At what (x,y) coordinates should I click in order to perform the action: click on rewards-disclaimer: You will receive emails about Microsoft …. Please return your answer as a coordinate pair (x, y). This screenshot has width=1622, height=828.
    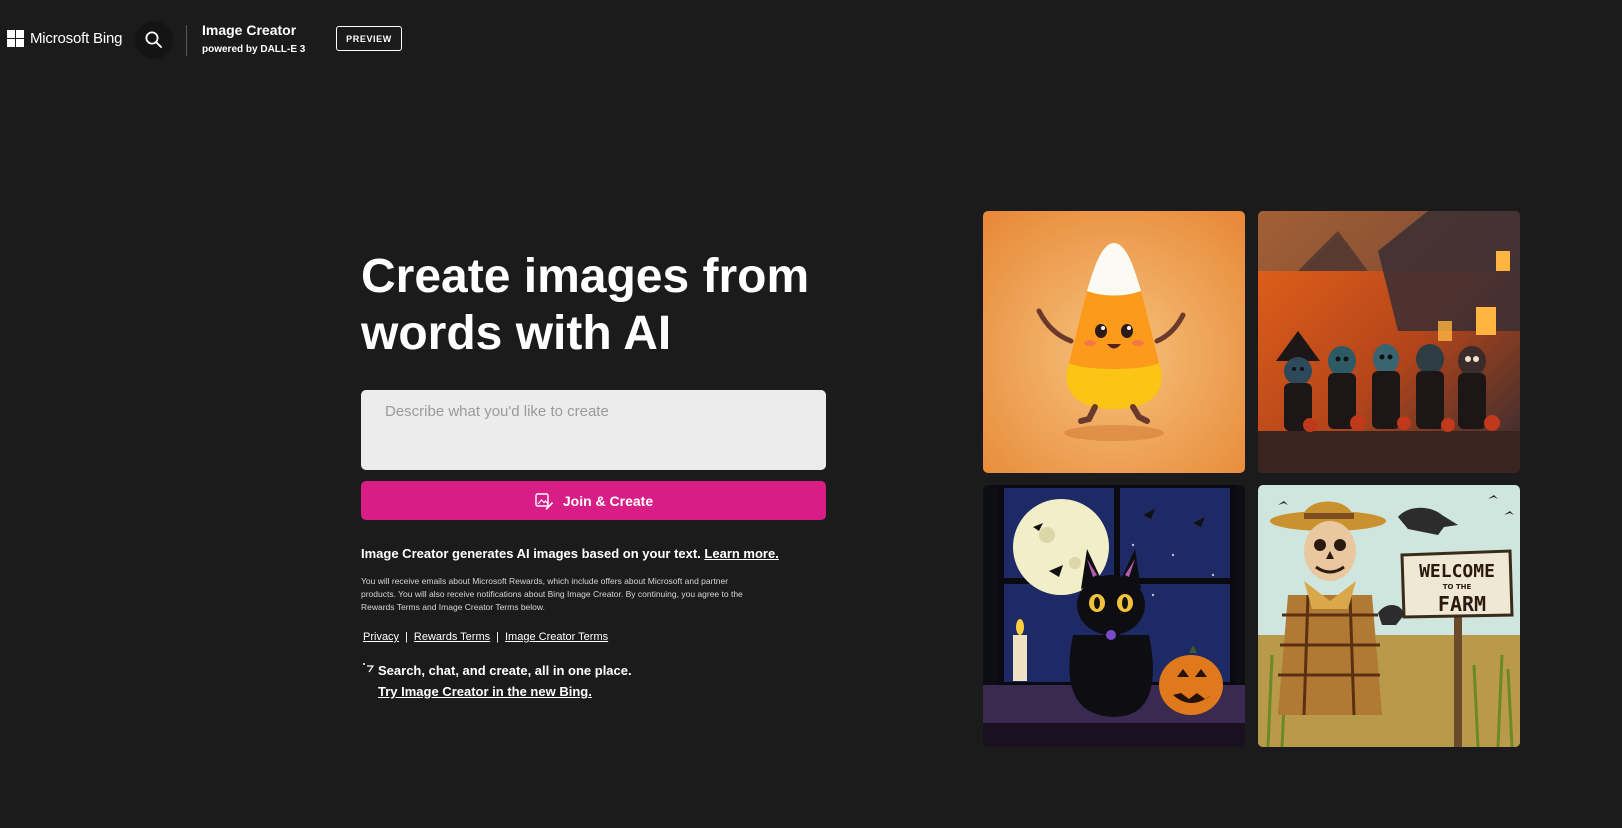
    Looking at the image, I should click on (552, 594).